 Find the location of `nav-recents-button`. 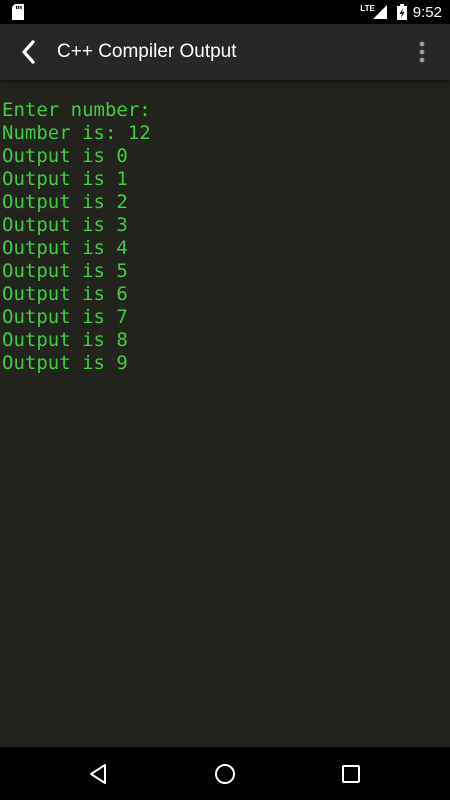

nav-recents-button is located at coordinates (351, 773).